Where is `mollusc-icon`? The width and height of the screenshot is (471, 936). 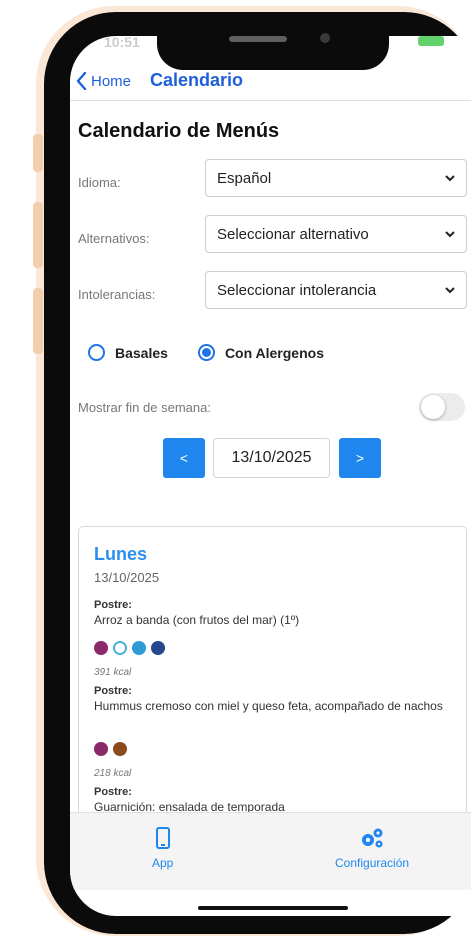 mollusc-icon is located at coordinates (139, 648).